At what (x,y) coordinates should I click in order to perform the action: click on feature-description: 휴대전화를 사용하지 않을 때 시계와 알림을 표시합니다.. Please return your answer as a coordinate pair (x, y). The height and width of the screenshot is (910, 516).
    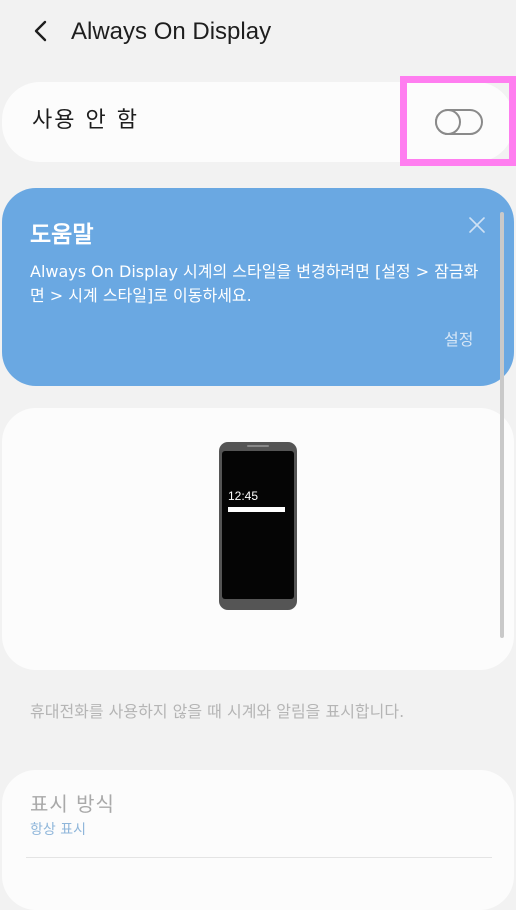
    Looking at the image, I should click on (217, 711).